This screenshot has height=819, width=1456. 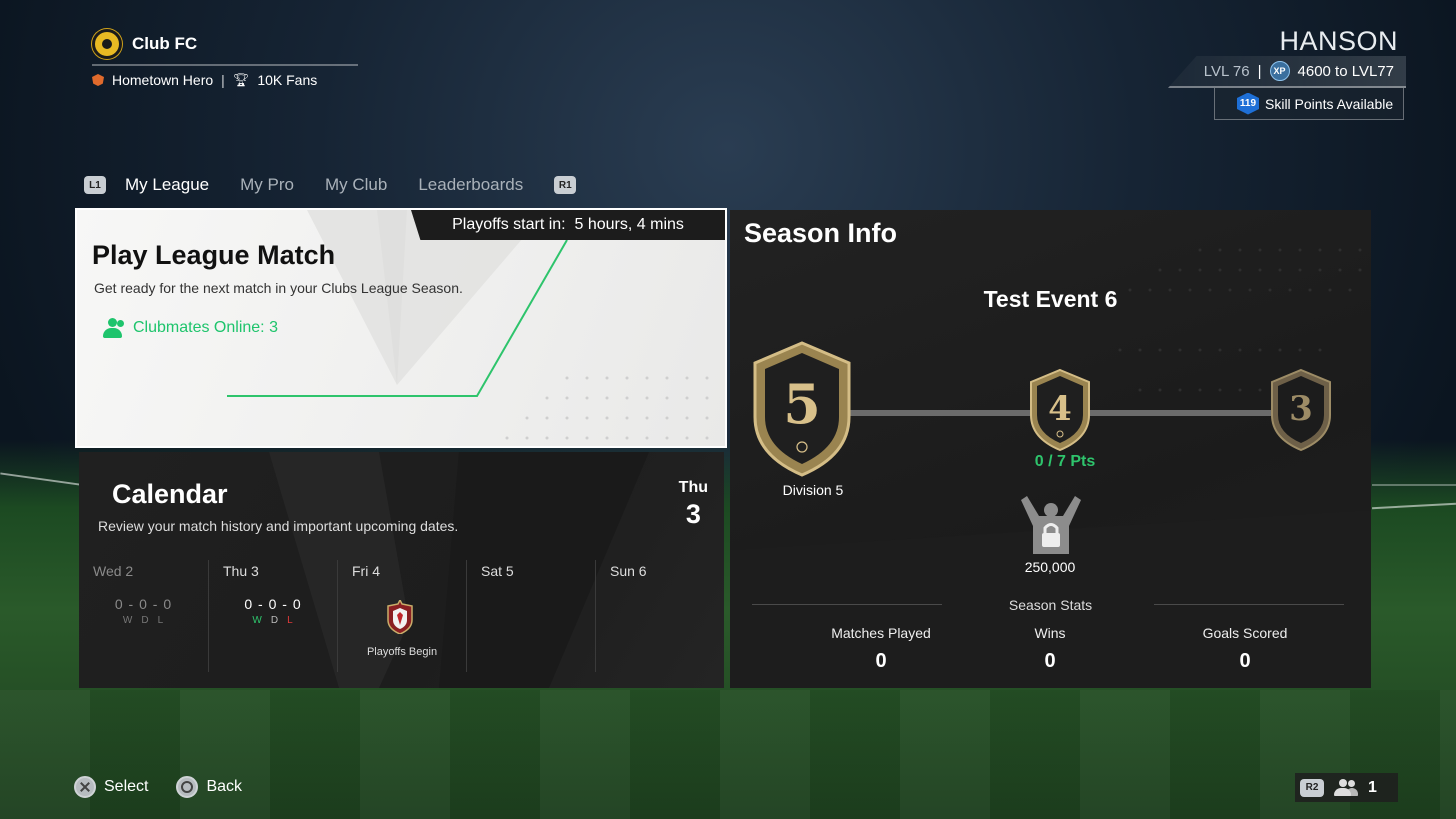 I want to click on calendar-day-today: Thu 3 0 - 0 - 0 WDL, so click(x=272, y=616).